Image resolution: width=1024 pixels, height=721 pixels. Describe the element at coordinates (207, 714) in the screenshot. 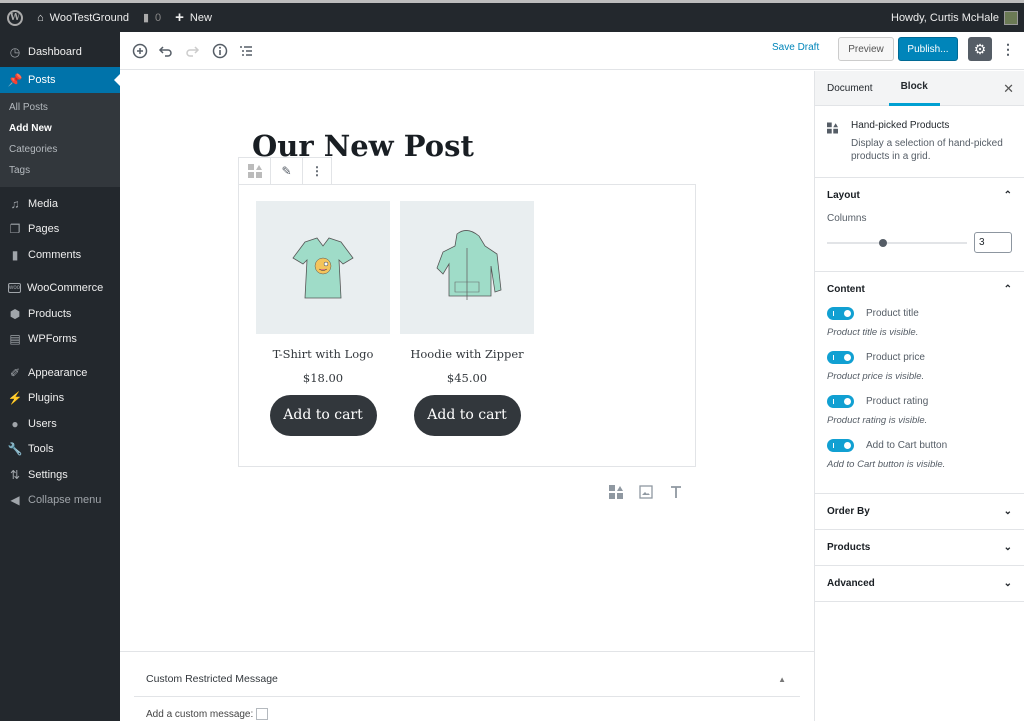

I see `metabox-body: Add a custom message:` at that location.